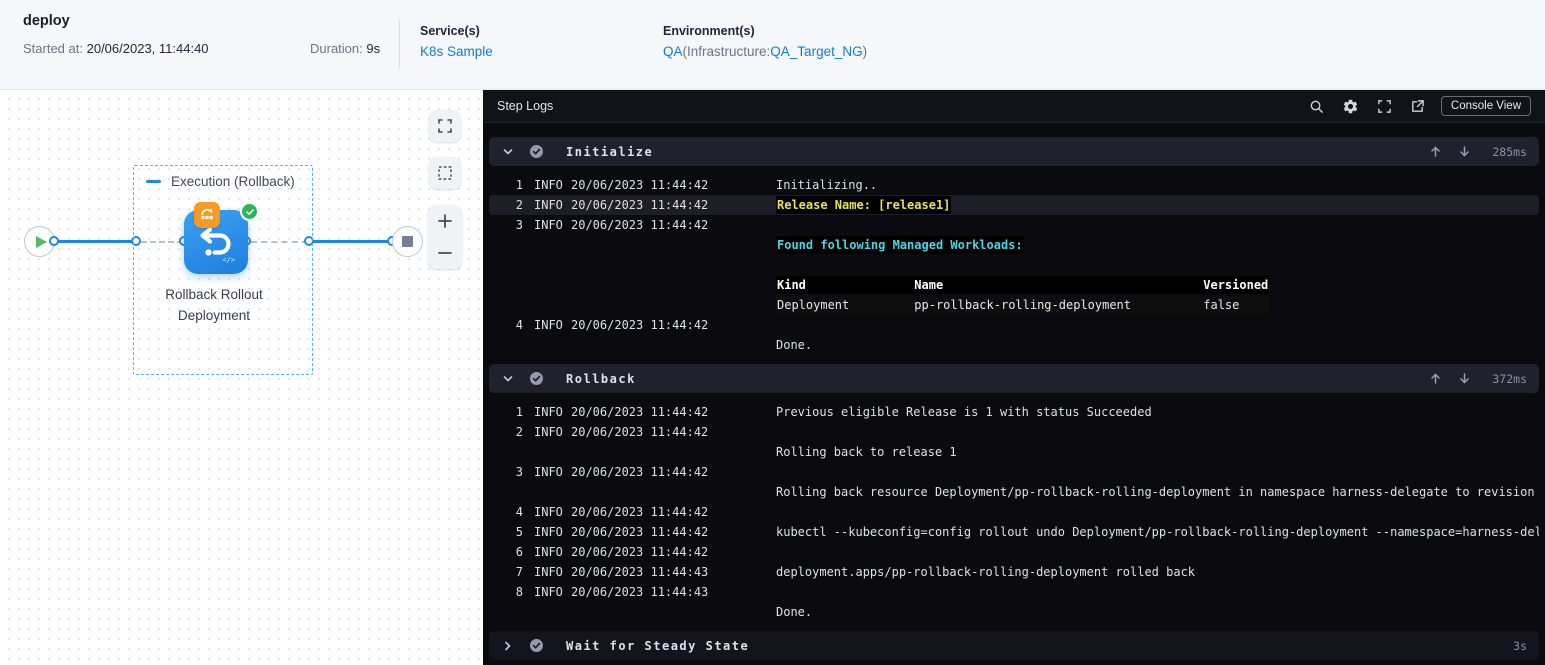  What do you see at coordinates (709, 31) in the screenshot?
I see `environments-label: Environment(s)` at bounding box center [709, 31].